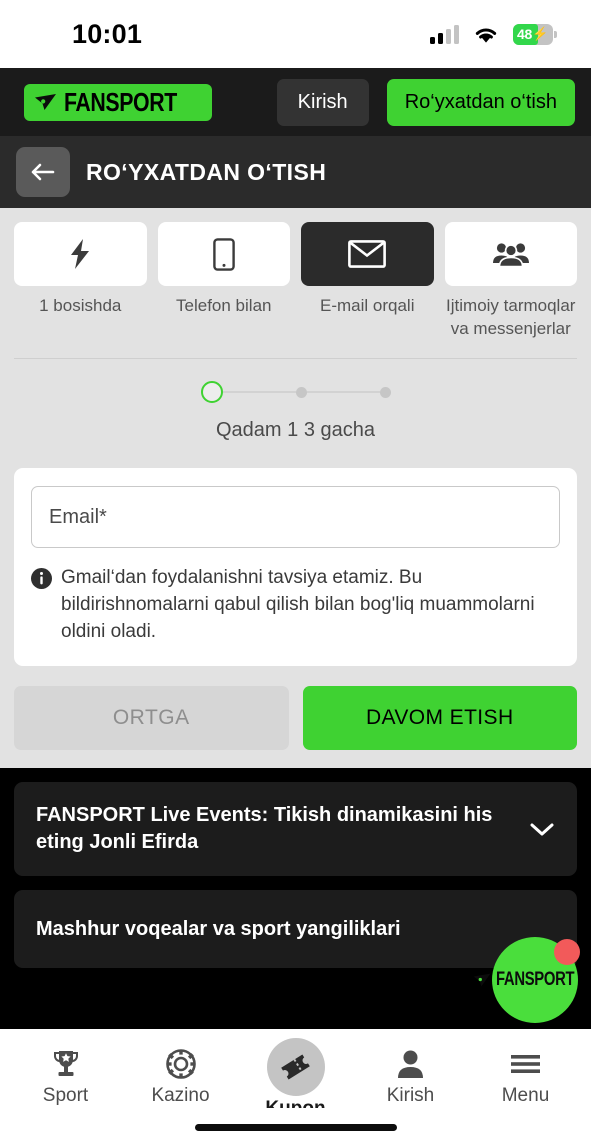  Describe the element at coordinates (439, 718) in the screenshot. I see `continue-button: DAVOM ETISH` at that location.